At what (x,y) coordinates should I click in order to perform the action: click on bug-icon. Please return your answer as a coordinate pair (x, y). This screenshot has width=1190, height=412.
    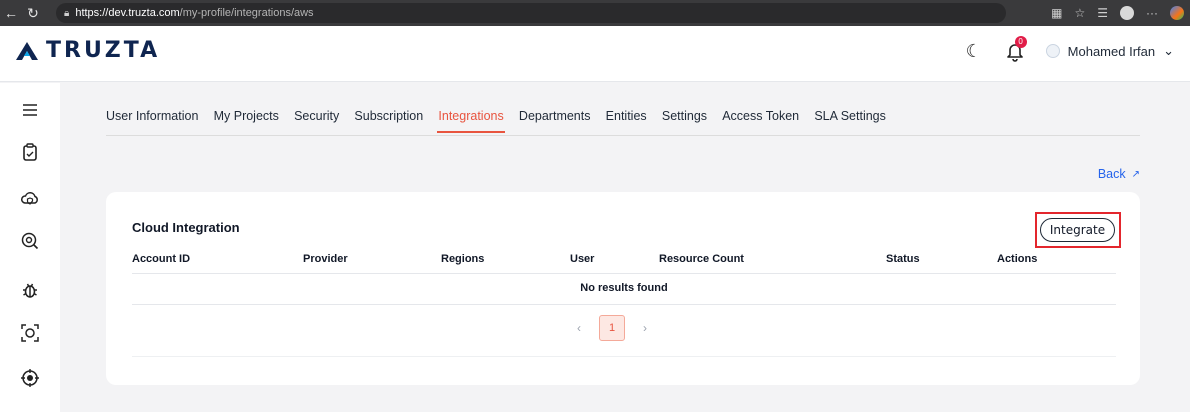
    Looking at the image, I should click on (30, 290).